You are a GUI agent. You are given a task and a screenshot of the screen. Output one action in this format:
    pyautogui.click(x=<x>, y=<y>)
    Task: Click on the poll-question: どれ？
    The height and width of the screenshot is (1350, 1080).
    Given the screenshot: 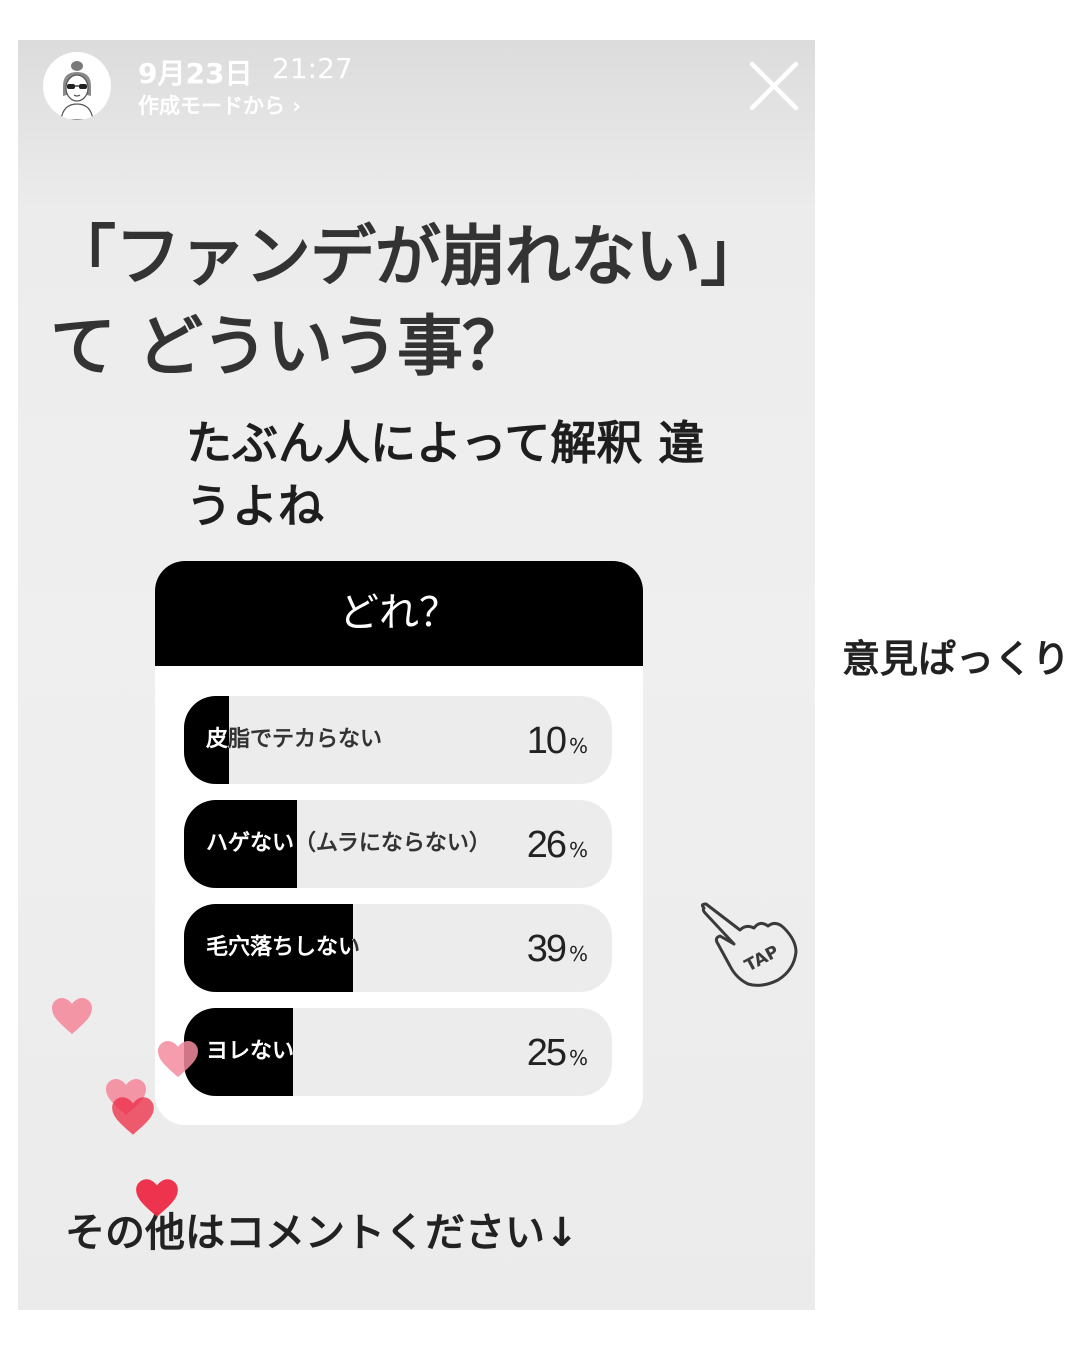 What is the action you would take?
    pyautogui.click(x=399, y=613)
    